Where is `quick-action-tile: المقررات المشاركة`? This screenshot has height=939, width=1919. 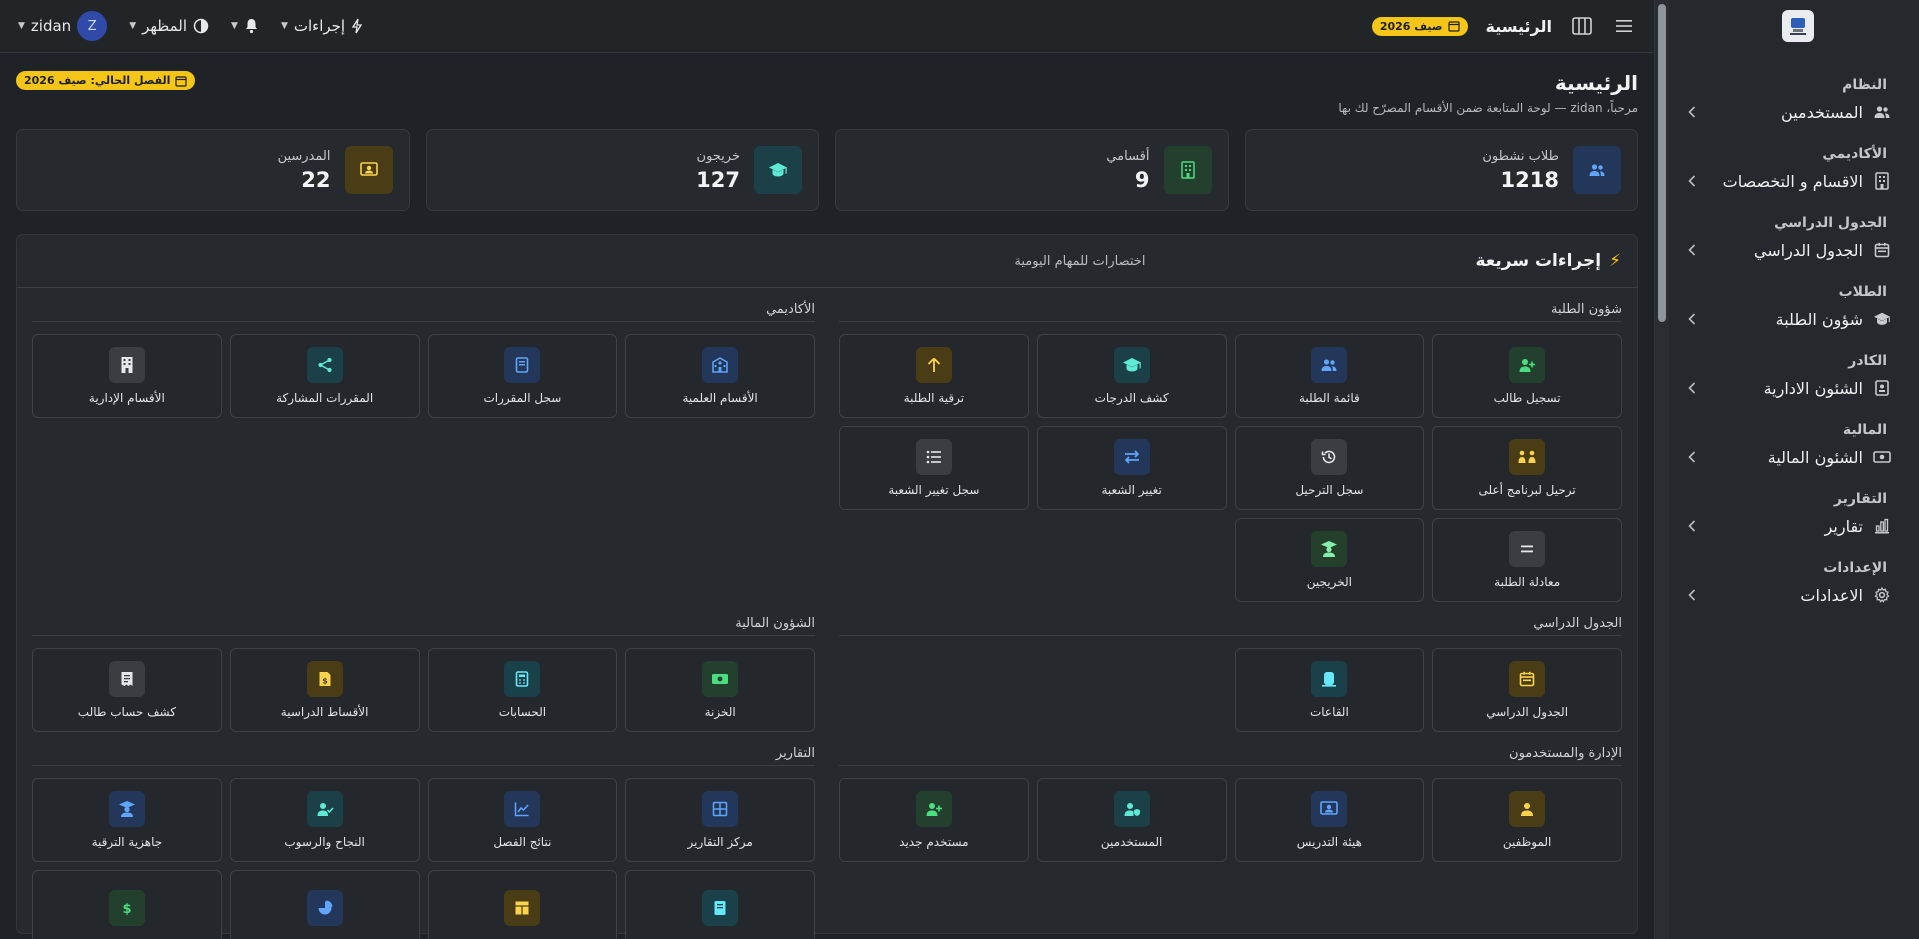 quick-action-tile: المقررات المشاركة is located at coordinates (324, 376).